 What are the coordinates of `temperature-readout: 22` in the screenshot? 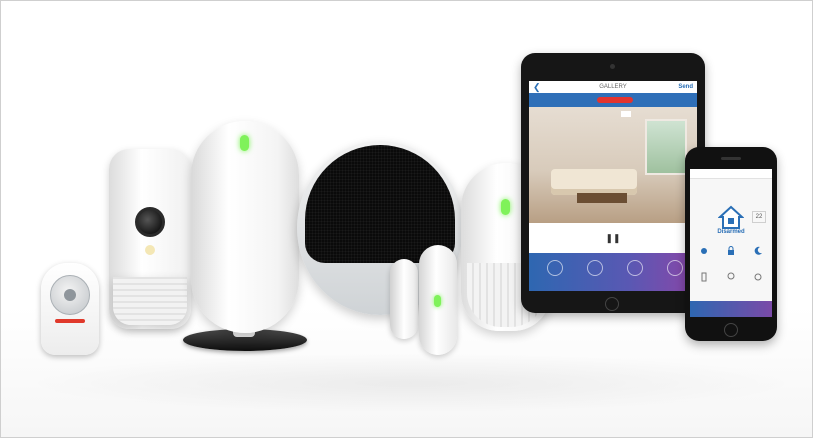 It's located at (759, 217).